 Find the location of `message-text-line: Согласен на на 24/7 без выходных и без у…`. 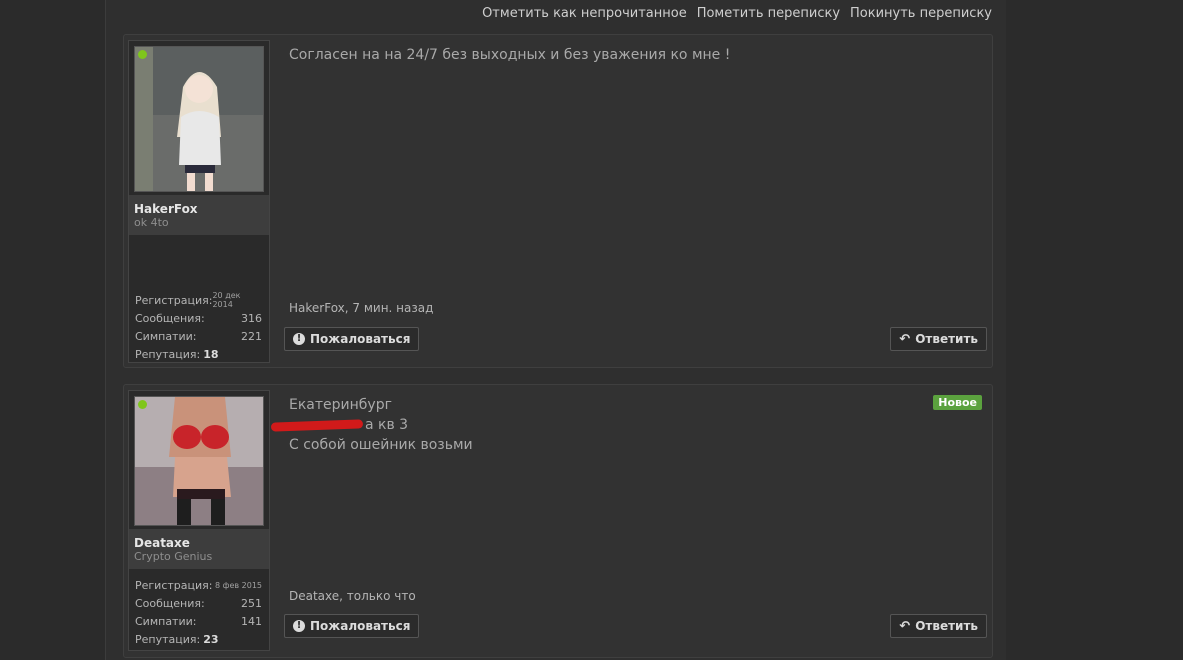

message-text-line: Согласен на на 24/7 без выходных и без у… is located at coordinates (510, 55).